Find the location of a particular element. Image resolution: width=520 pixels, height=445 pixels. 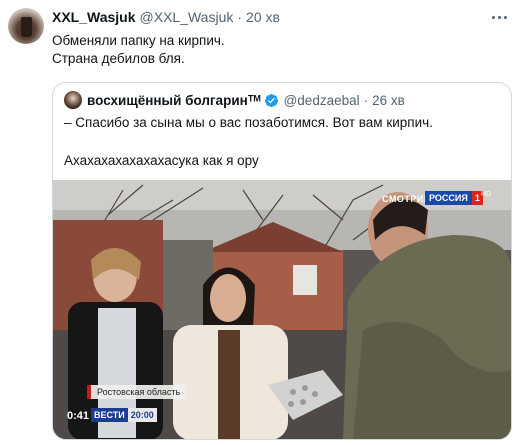

timestamp: 20 хв is located at coordinates (263, 17).